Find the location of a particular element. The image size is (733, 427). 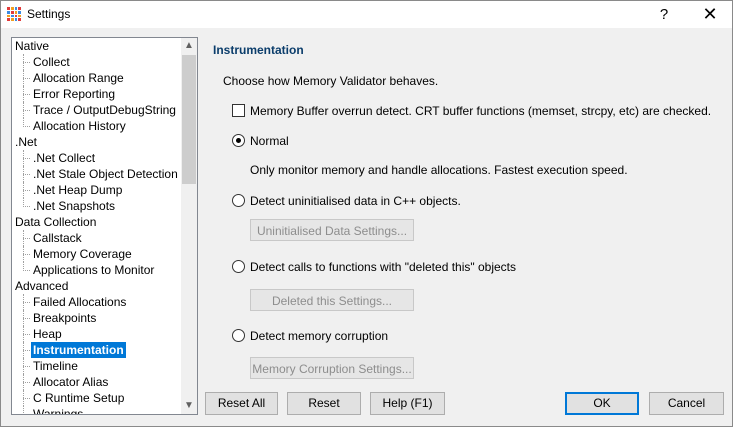

tree-item-label: Breakpoints is located at coordinates (65, 318).